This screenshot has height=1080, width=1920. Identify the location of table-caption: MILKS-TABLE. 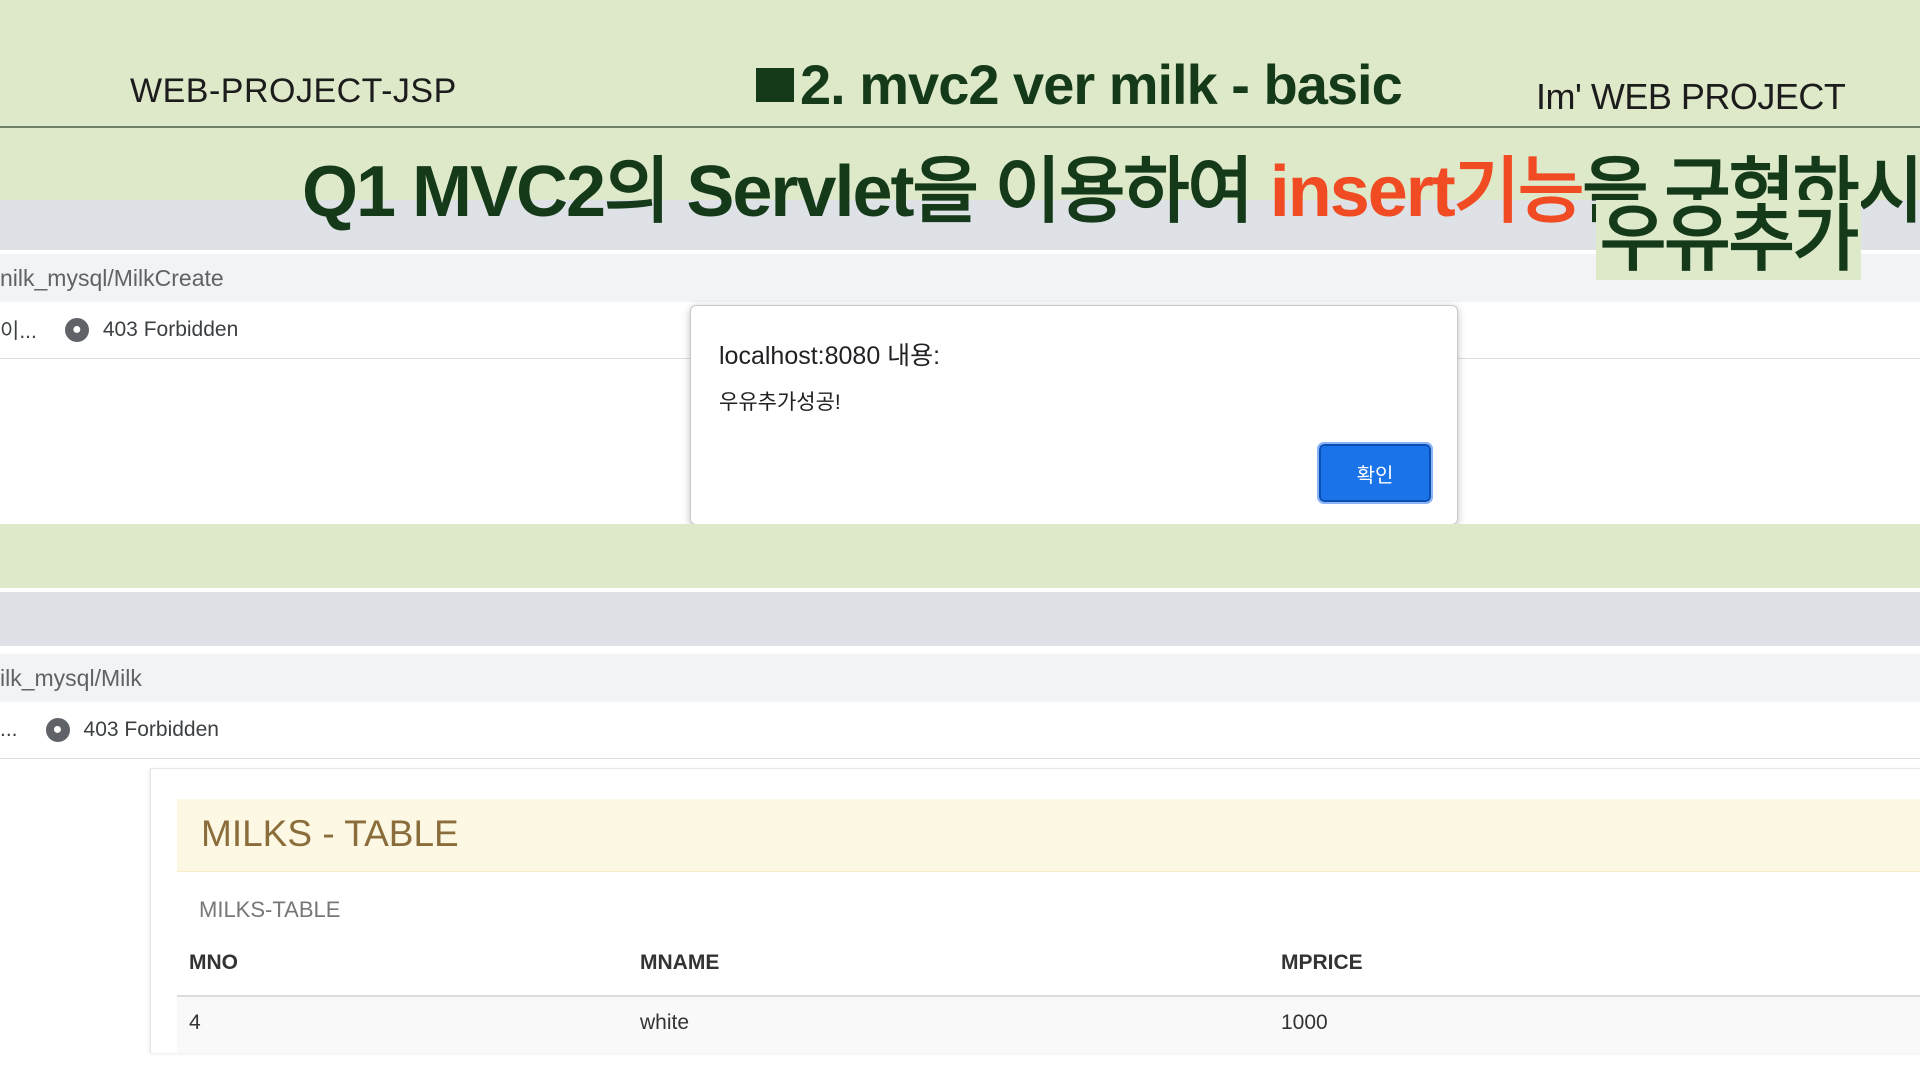
(270, 909).